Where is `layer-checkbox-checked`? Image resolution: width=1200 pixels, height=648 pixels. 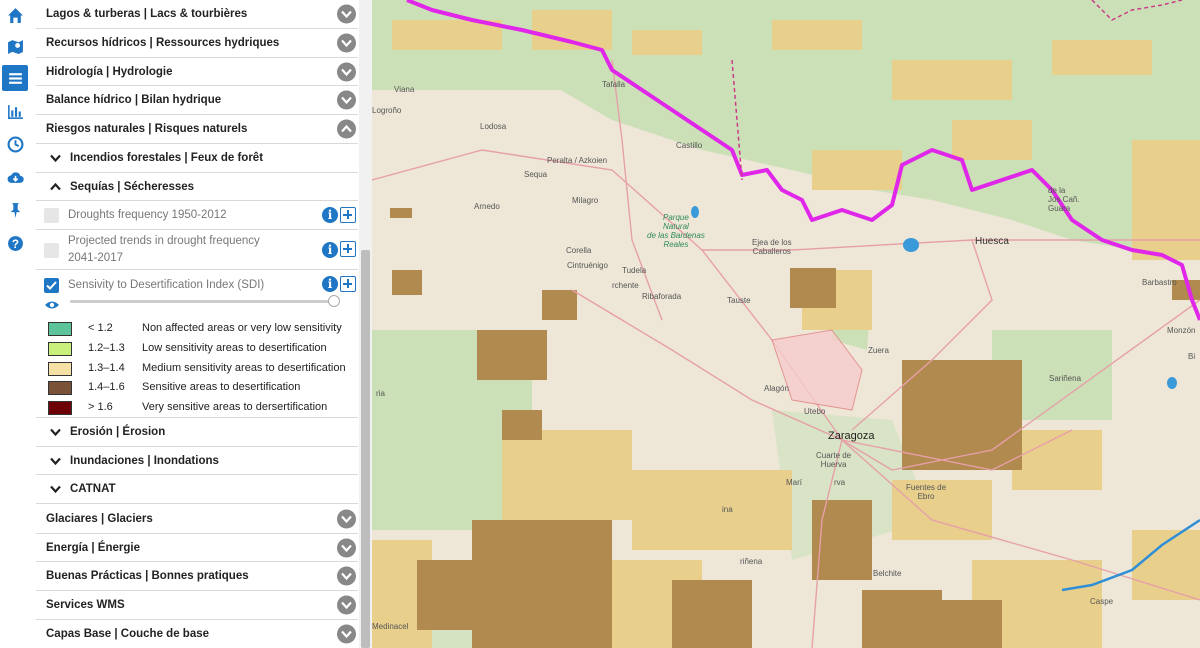
layer-checkbox-checked is located at coordinates (51, 285).